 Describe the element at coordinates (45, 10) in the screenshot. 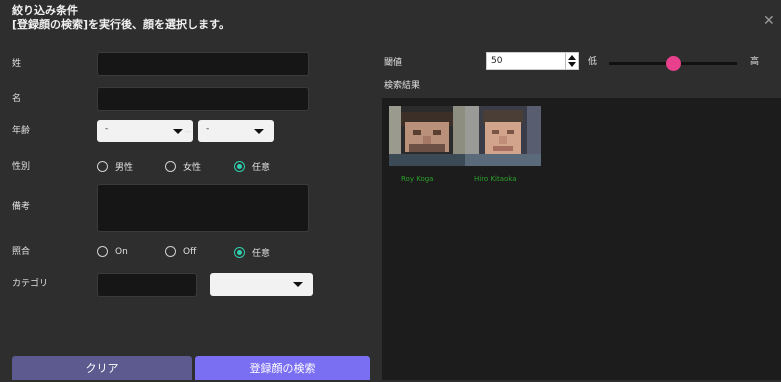

I see `dialog-title-line1: 絞り込み条件` at that location.